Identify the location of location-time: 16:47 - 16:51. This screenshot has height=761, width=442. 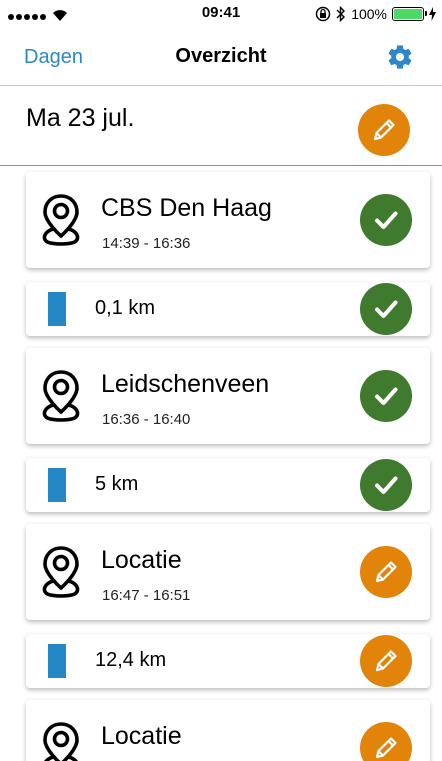
(146, 595).